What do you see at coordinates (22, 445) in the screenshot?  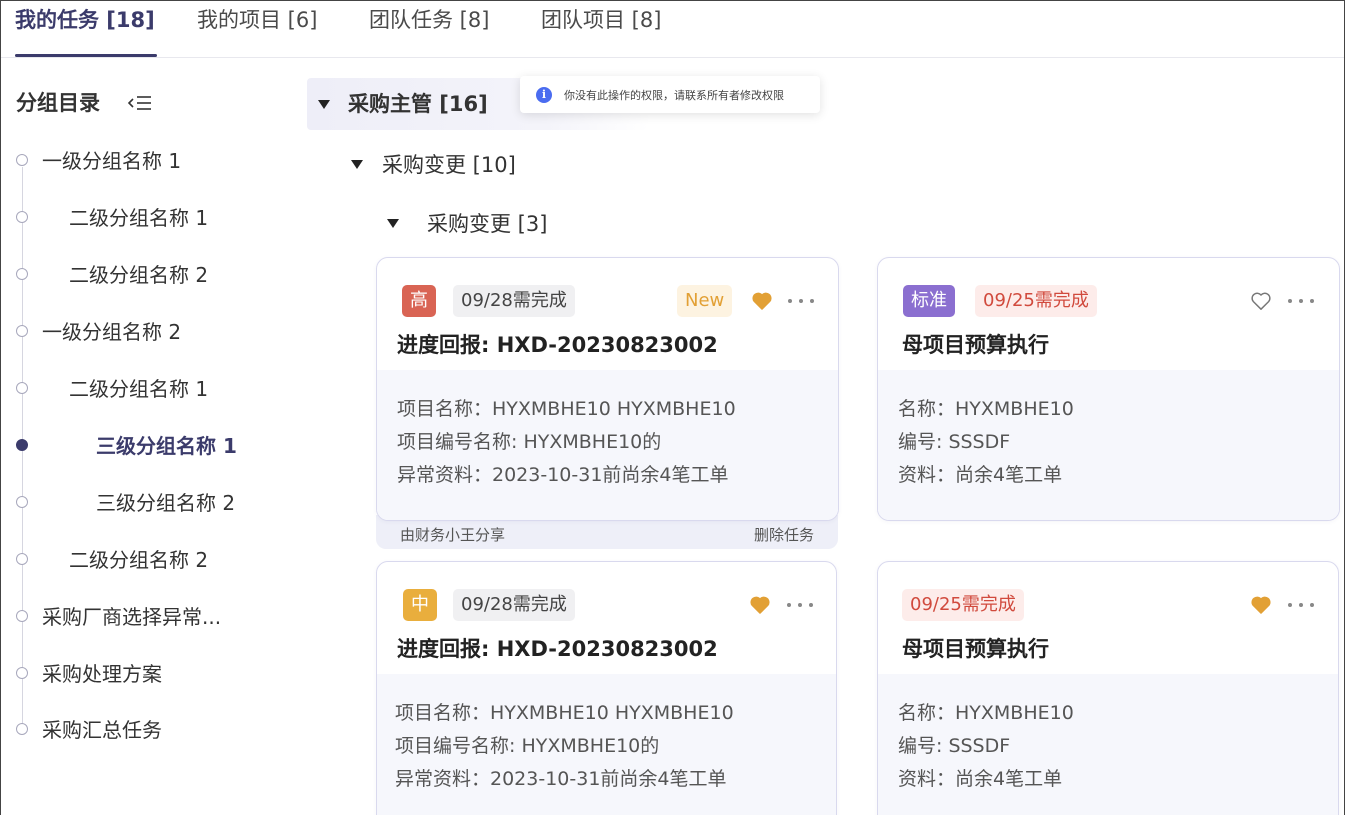 I see `tree-node-dot-active` at bounding box center [22, 445].